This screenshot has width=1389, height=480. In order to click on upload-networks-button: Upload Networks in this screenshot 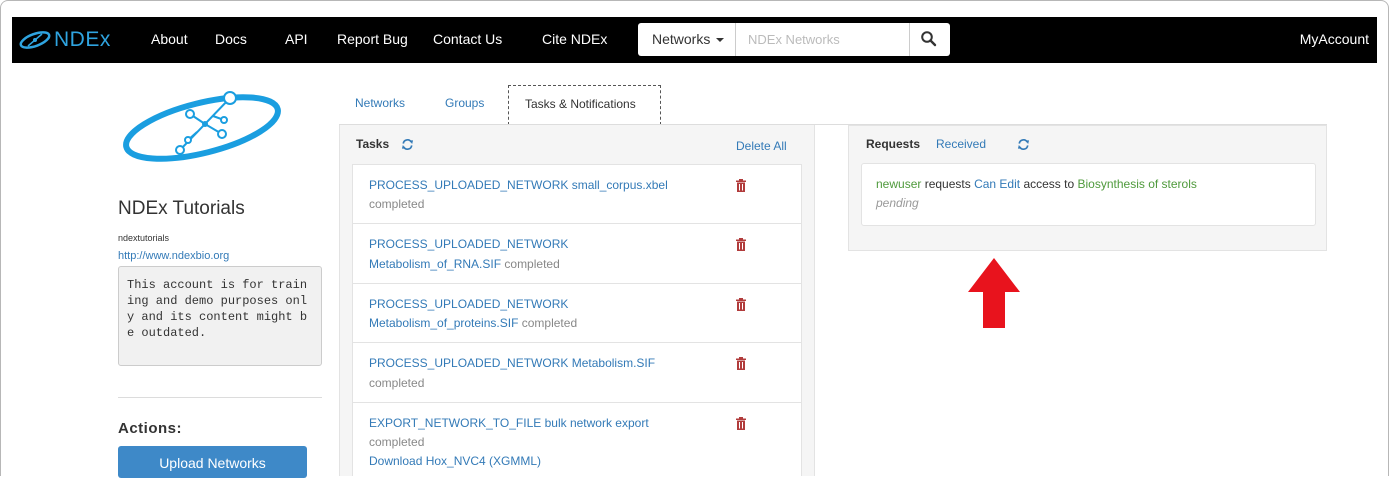, I will do `click(212, 462)`.